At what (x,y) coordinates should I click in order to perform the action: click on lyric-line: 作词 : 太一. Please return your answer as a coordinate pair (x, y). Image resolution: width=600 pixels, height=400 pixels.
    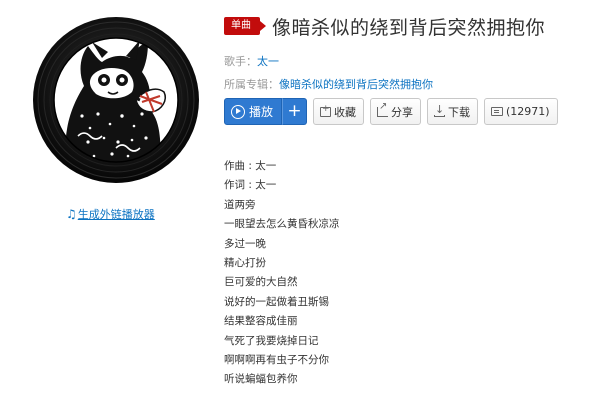
    Looking at the image, I should click on (250, 185).